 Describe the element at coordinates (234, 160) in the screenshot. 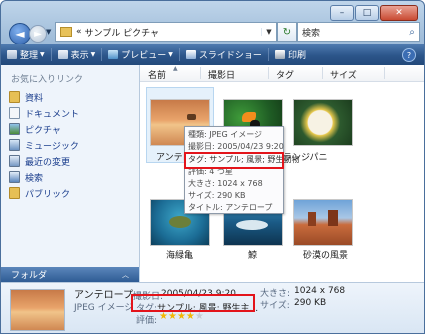

I see `tags-highlight-box` at that location.